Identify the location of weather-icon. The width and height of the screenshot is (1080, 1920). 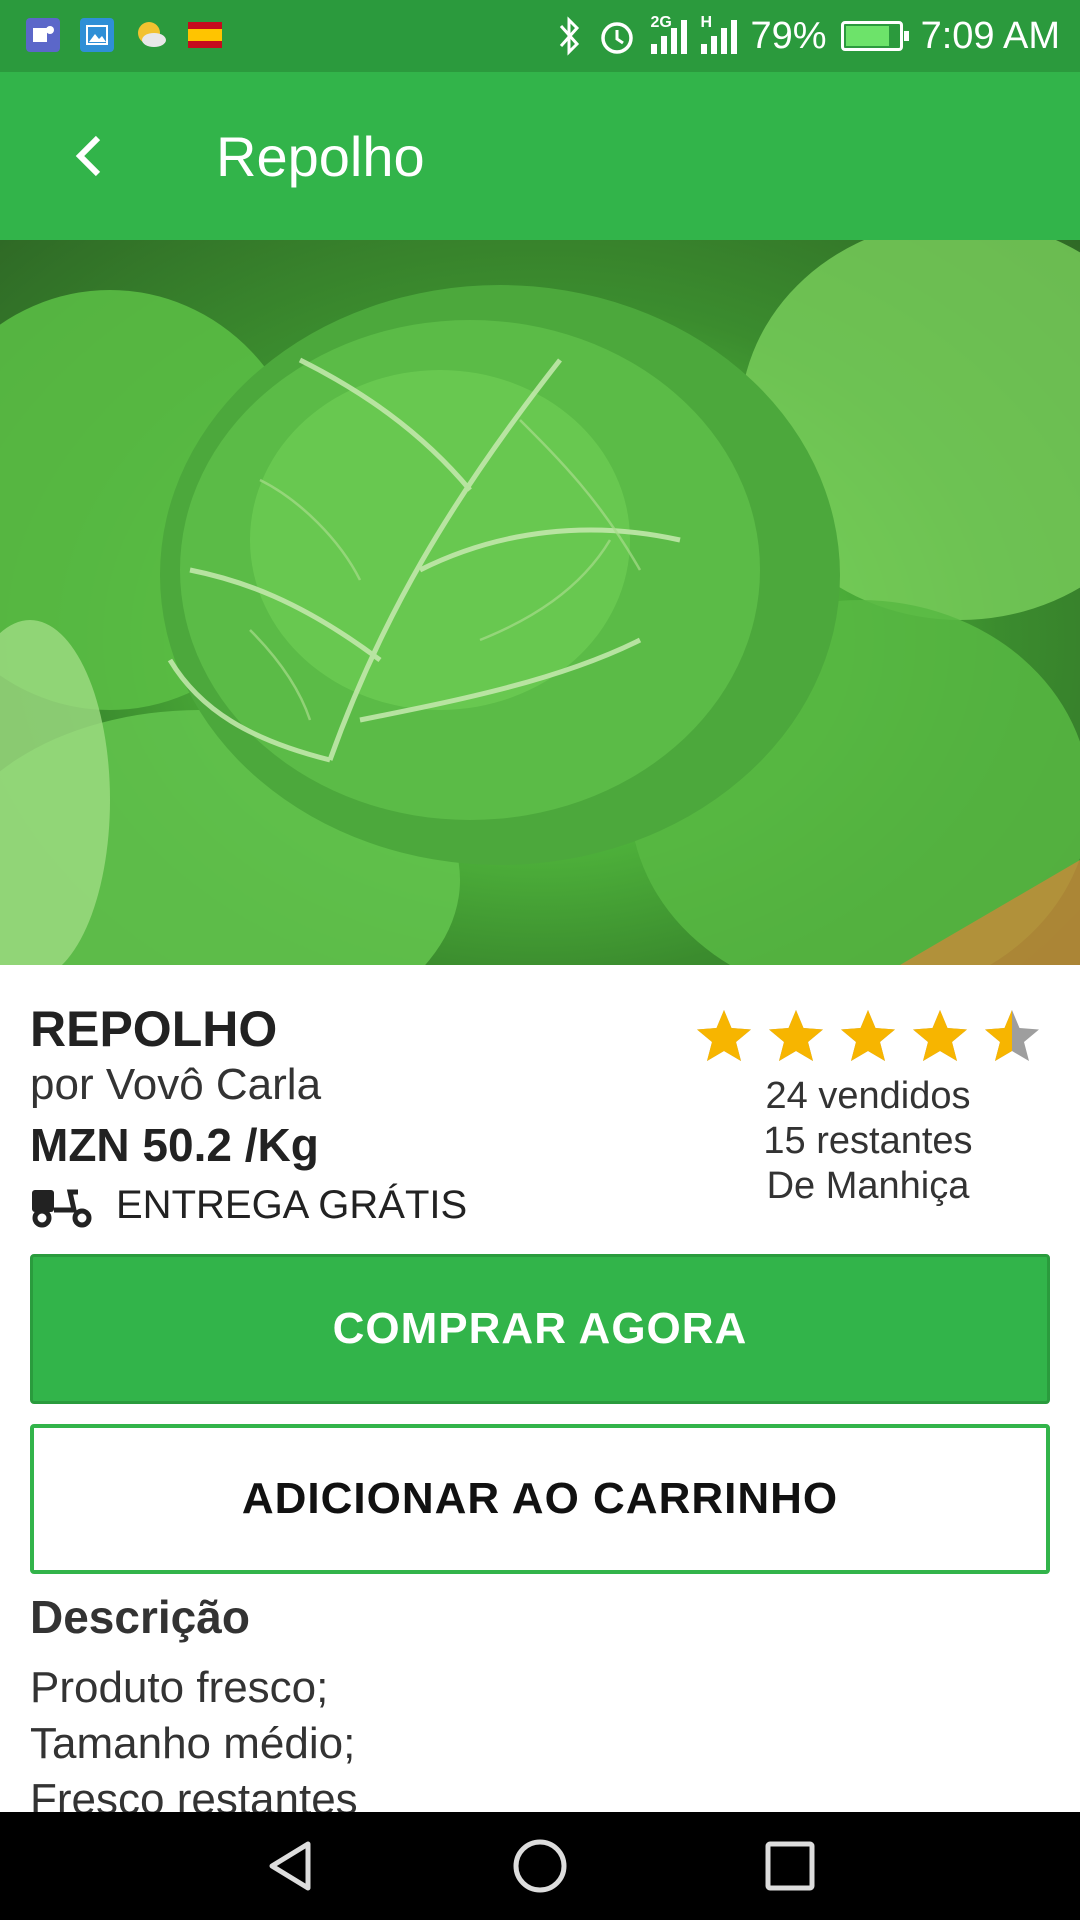
(151, 35).